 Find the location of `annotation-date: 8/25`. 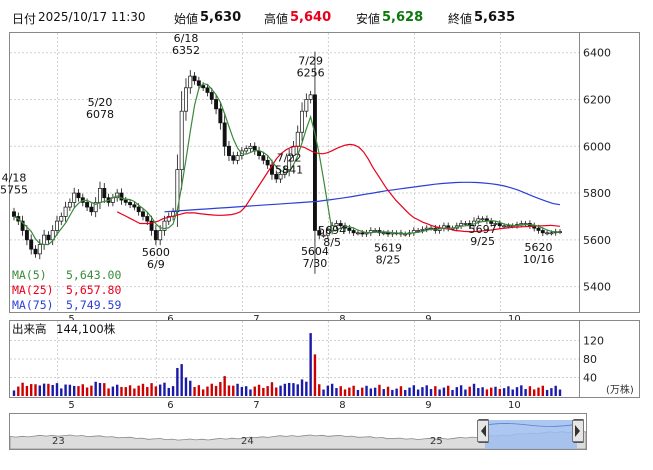

annotation-date: 8/25 is located at coordinates (388, 259).